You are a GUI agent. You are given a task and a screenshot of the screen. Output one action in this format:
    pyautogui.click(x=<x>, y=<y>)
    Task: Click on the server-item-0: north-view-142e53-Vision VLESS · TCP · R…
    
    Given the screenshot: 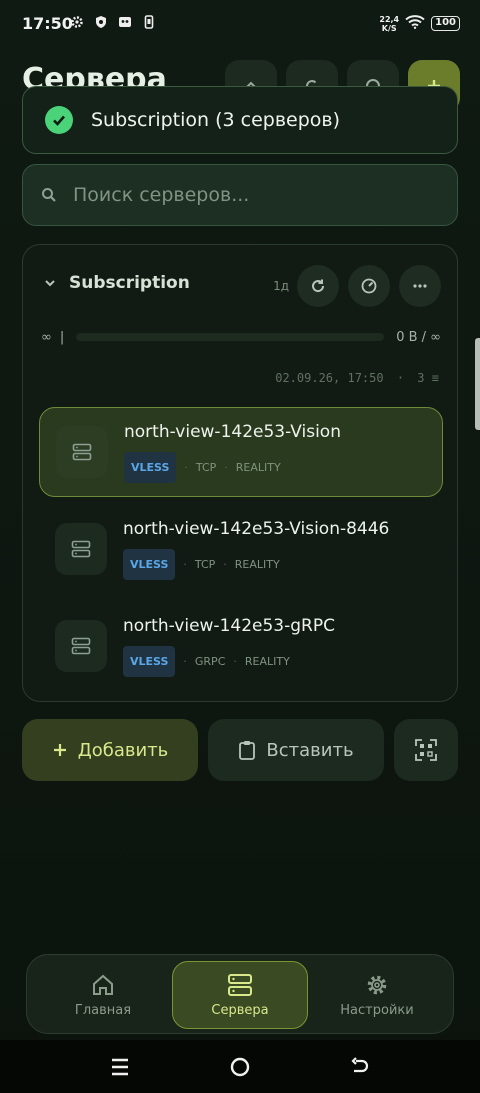 What is the action you would take?
    pyautogui.click(x=241, y=452)
    